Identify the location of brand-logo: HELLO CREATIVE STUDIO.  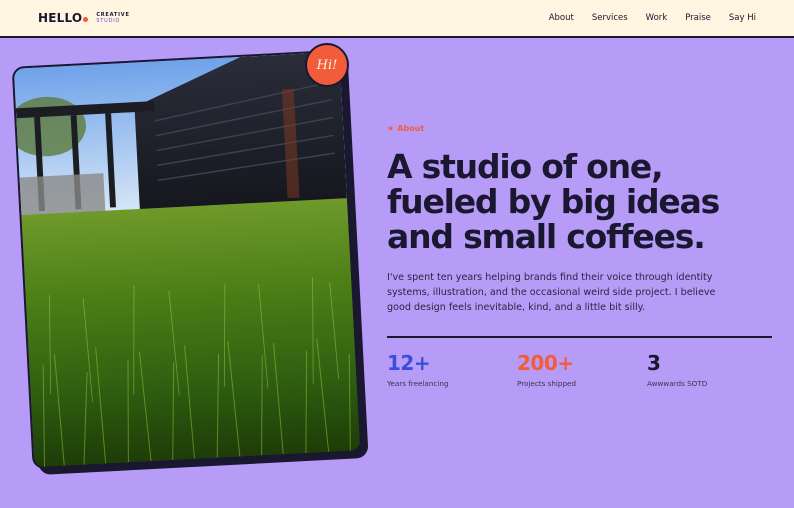
(84, 18).